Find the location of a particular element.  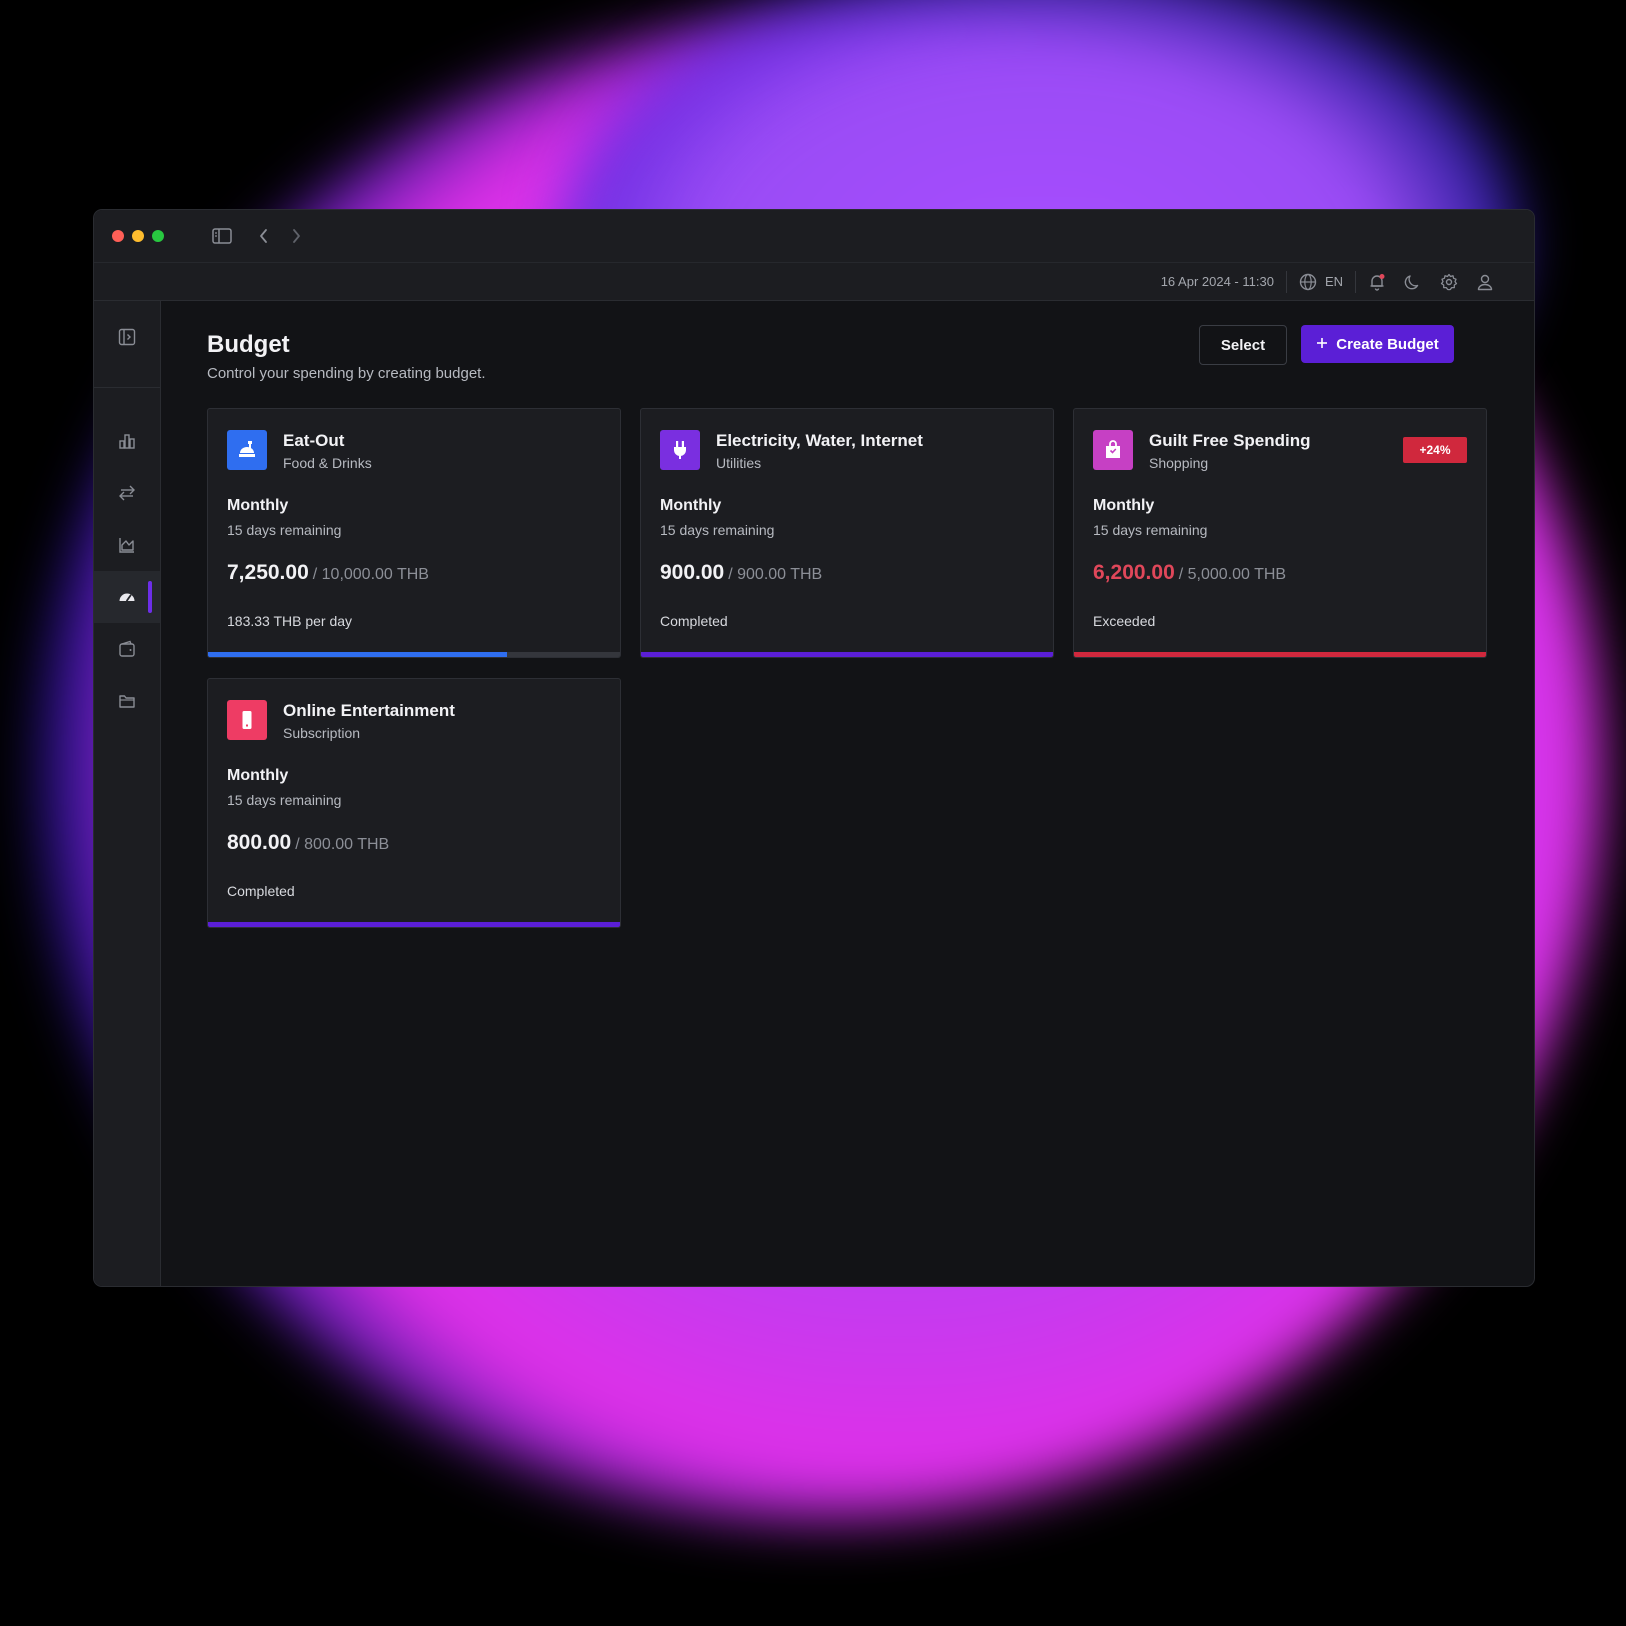

spent-amount: 800.00 is located at coordinates (259, 842).